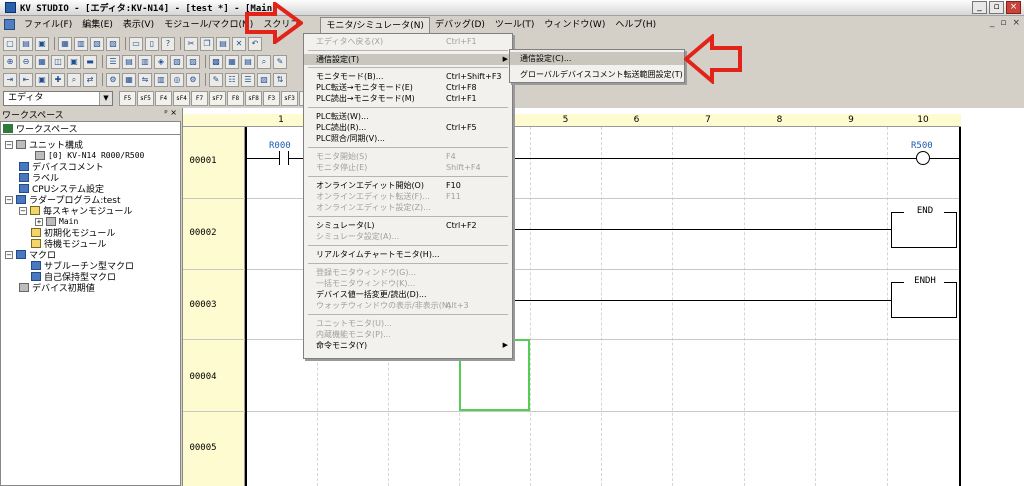 The image size is (1024, 486). What do you see at coordinates (90, 128) in the screenshot?
I see `workspace-tab: ワークスペース` at bounding box center [90, 128].